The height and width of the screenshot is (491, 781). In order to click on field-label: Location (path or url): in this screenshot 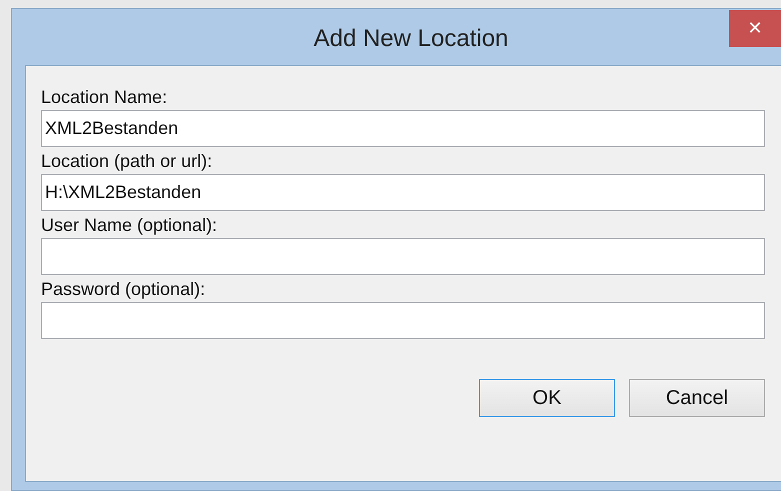, I will do `click(127, 161)`.